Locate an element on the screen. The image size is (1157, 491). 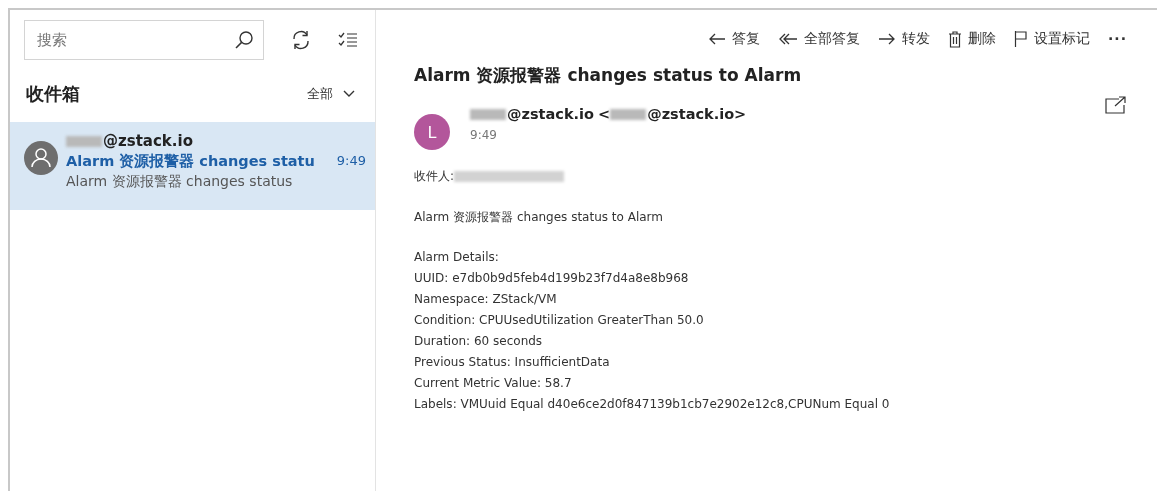
detail-line: Previous Status: InsufficientData is located at coordinates (512, 362).